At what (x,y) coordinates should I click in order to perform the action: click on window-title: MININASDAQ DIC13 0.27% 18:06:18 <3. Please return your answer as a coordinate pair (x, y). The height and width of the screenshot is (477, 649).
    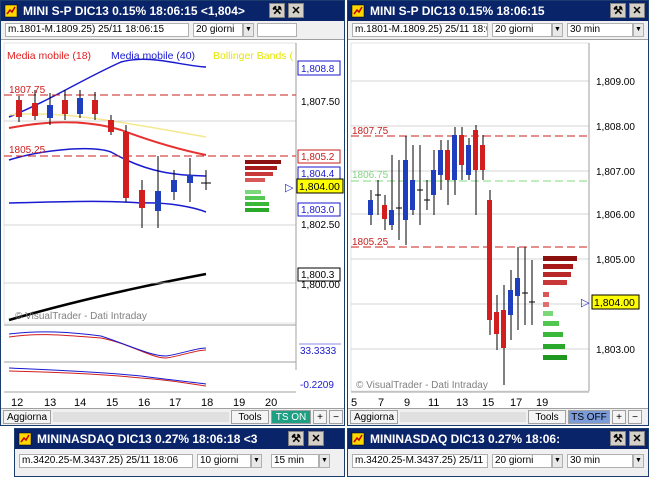
    Looking at the image, I should click on (147, 439).